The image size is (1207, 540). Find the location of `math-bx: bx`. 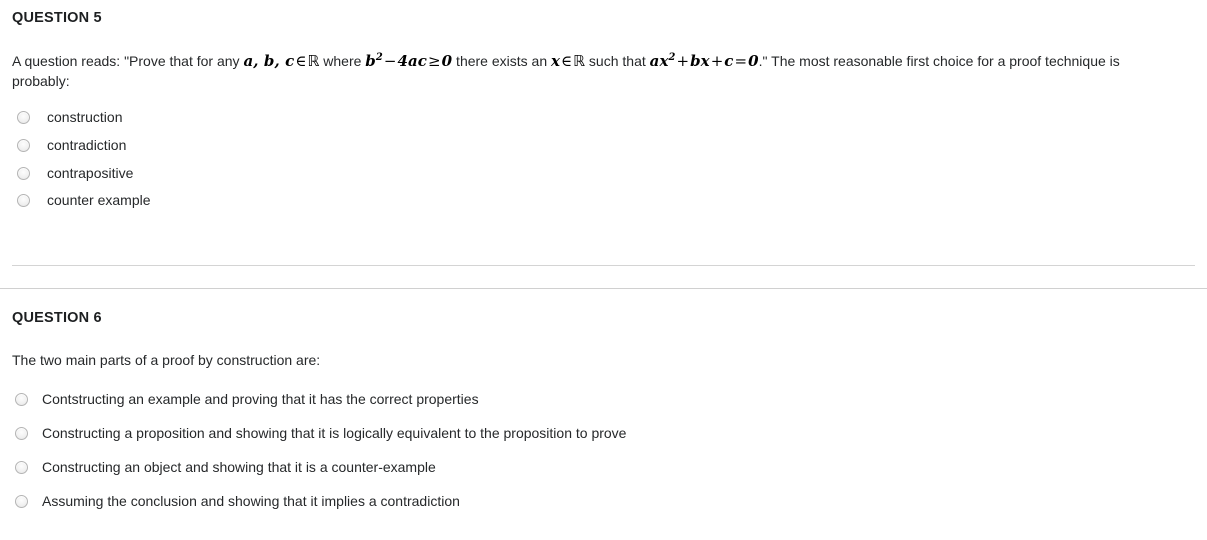

math-bx: bx is located at coordinates (700, 61).